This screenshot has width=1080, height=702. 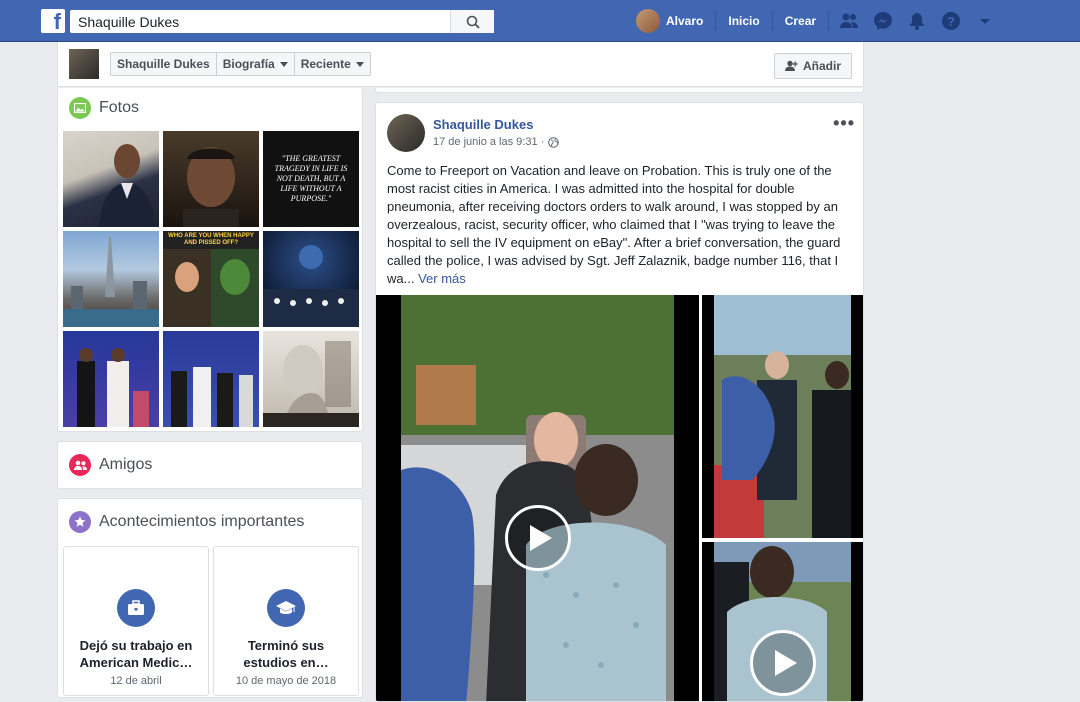 I want to click on messenger-icon, so click(x=883, y=21).